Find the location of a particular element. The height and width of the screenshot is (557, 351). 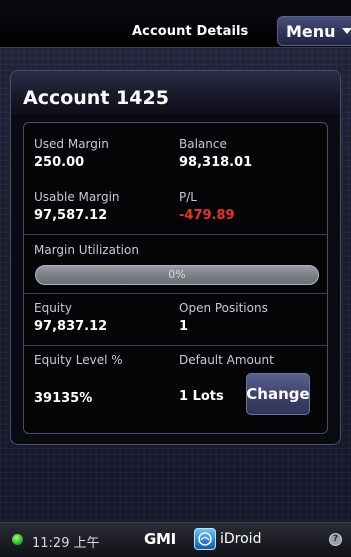

balance-value: 98,318.01 is located at coordinates (216, 162).